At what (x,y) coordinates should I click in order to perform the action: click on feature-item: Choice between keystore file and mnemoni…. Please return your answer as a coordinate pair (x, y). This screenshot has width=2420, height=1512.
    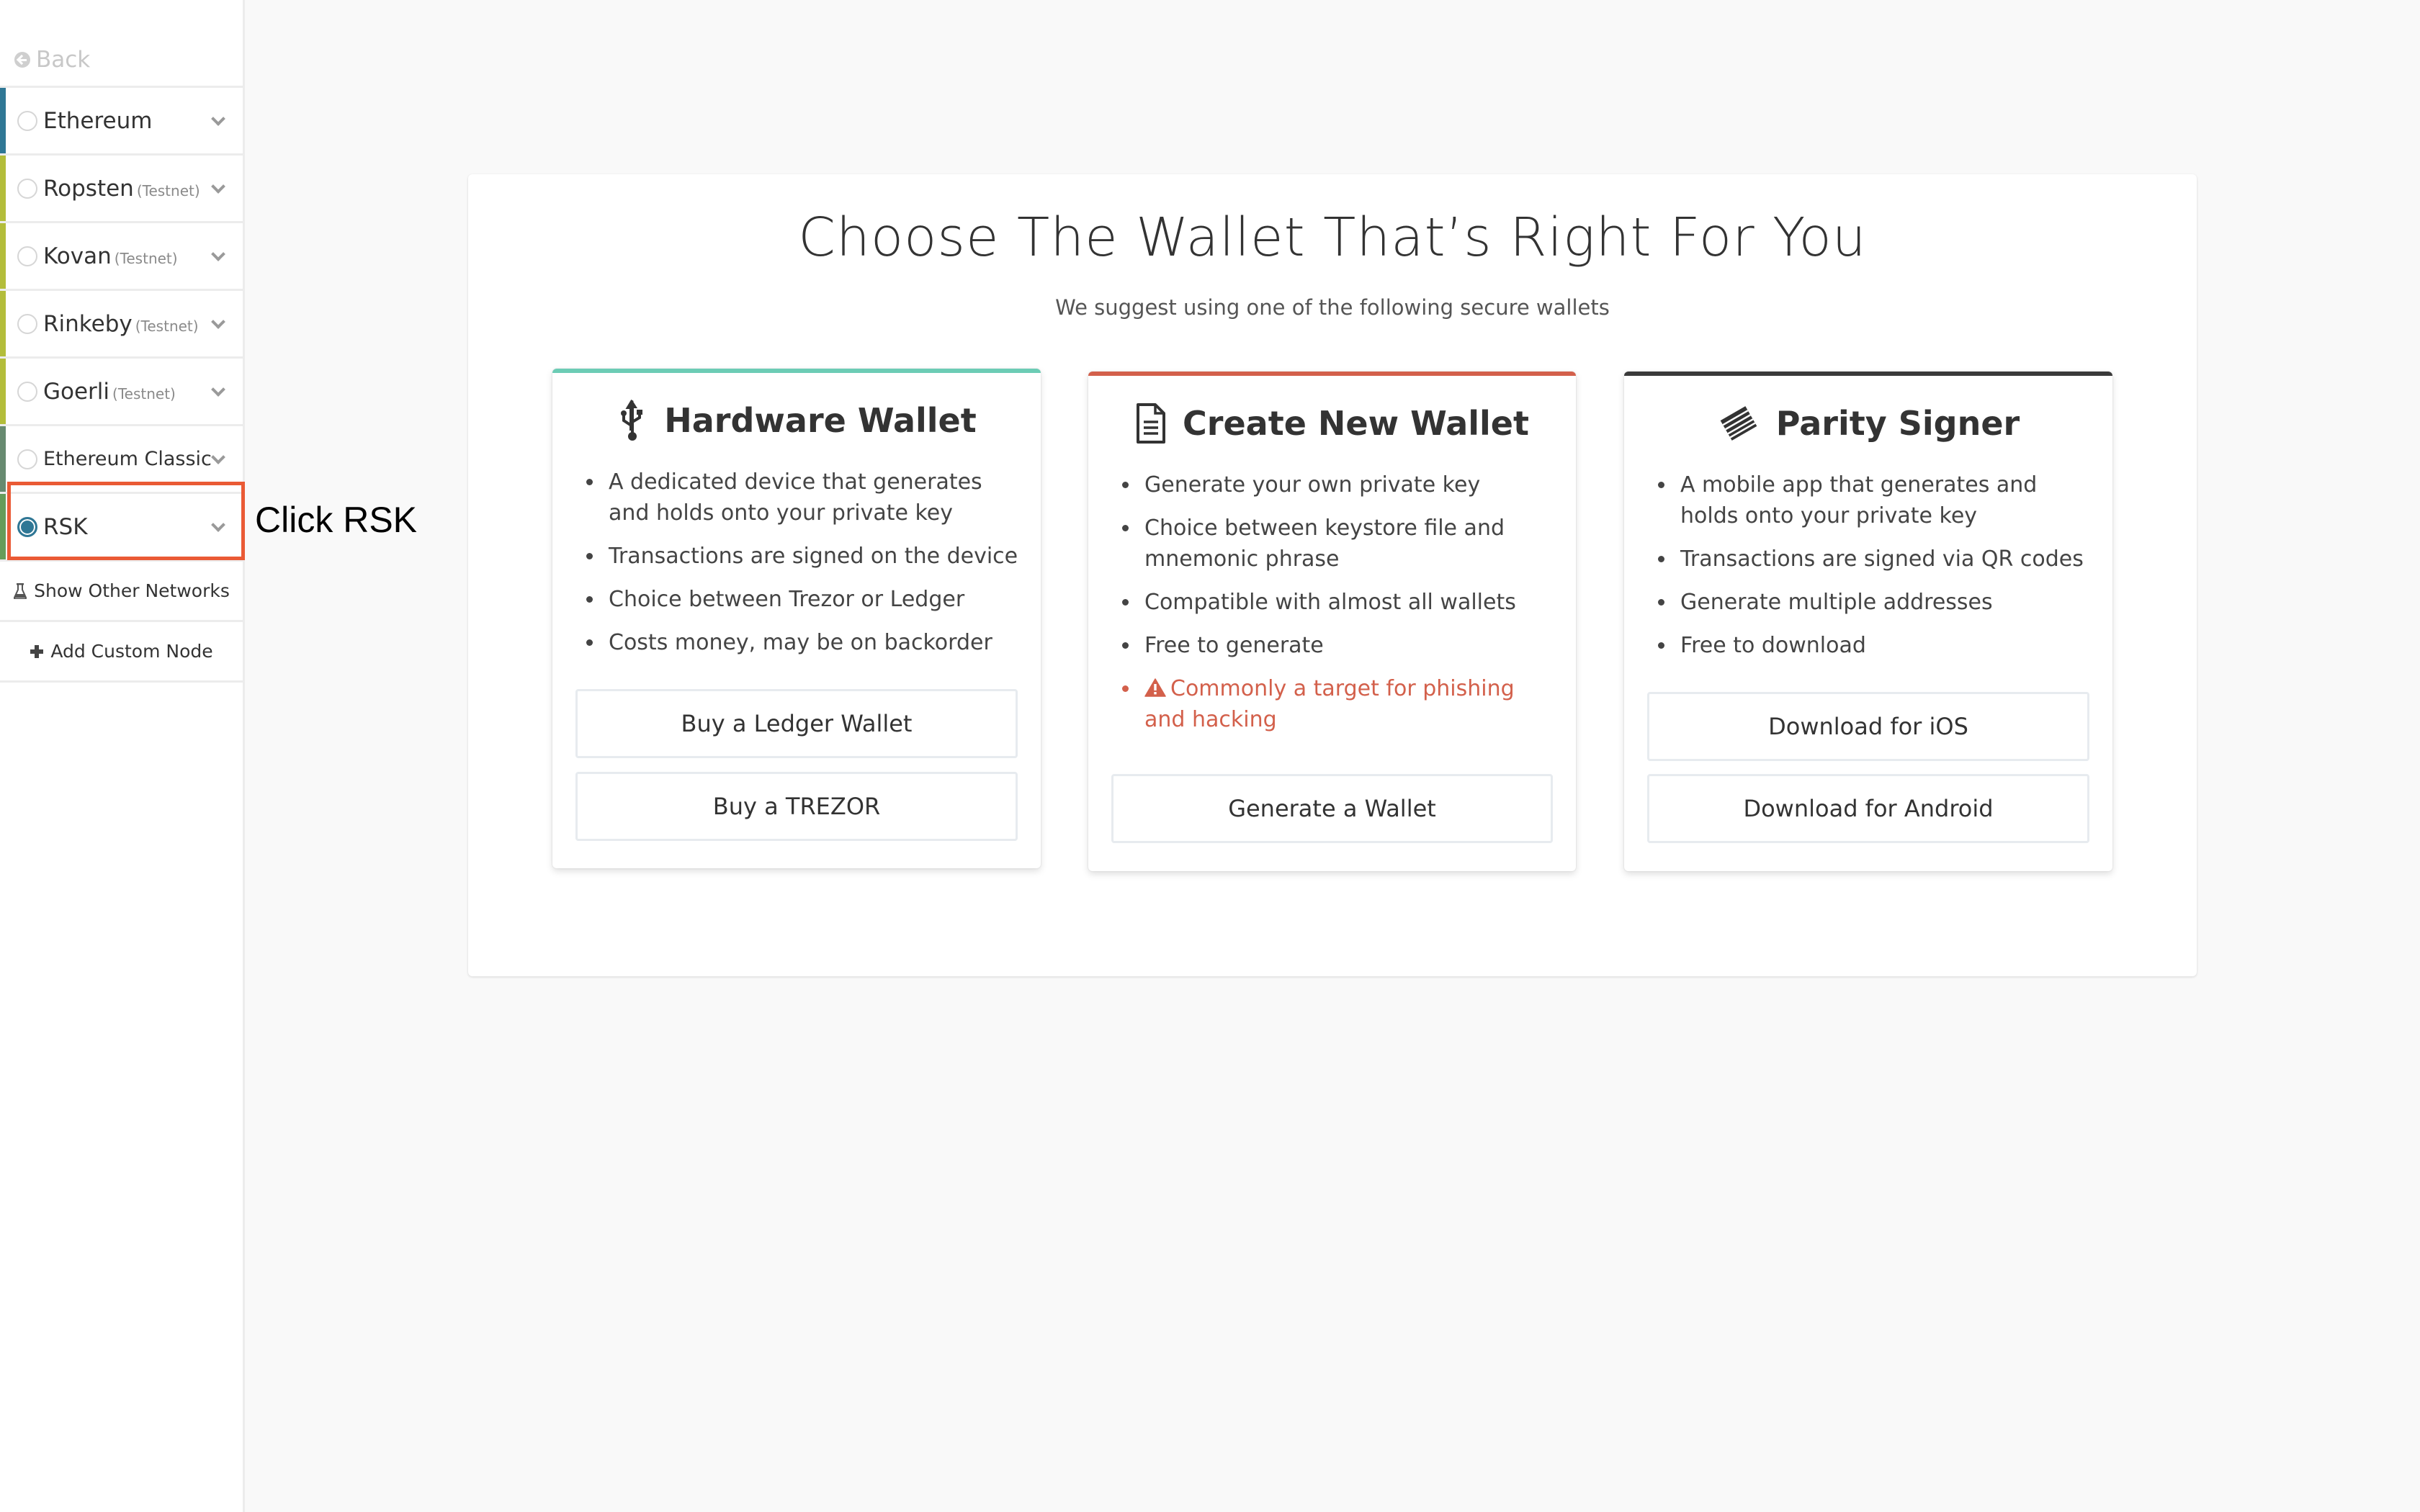
    Looking at the image, I should click on (1347, 544).